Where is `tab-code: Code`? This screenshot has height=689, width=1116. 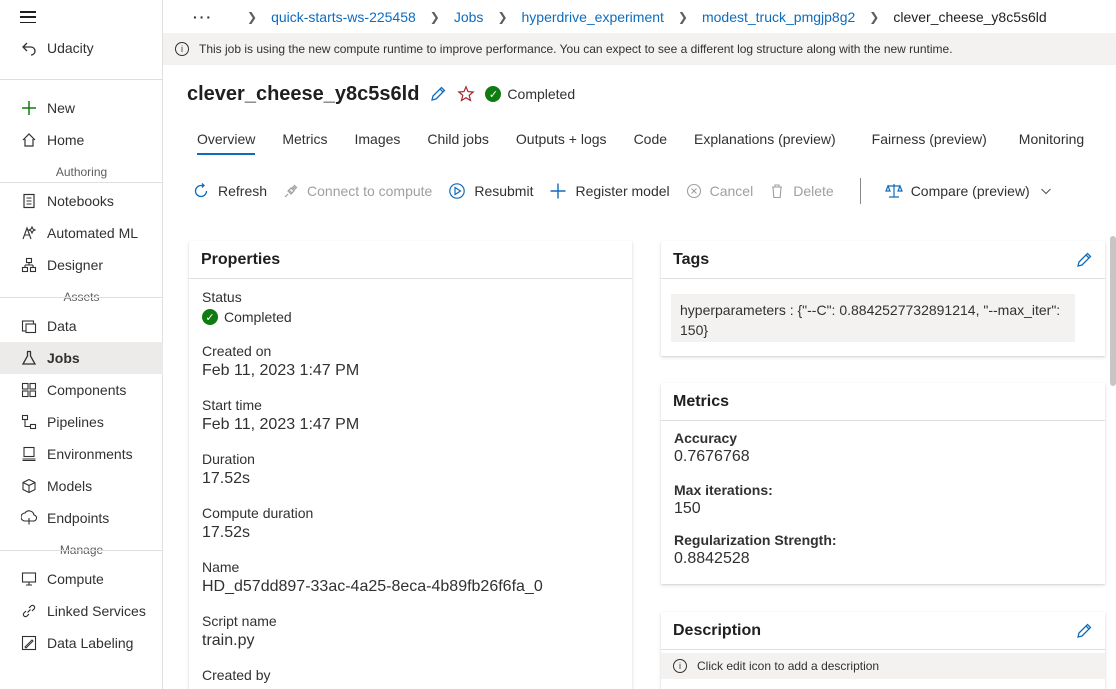 tab-code: Code is located at coordinates (650, 139).